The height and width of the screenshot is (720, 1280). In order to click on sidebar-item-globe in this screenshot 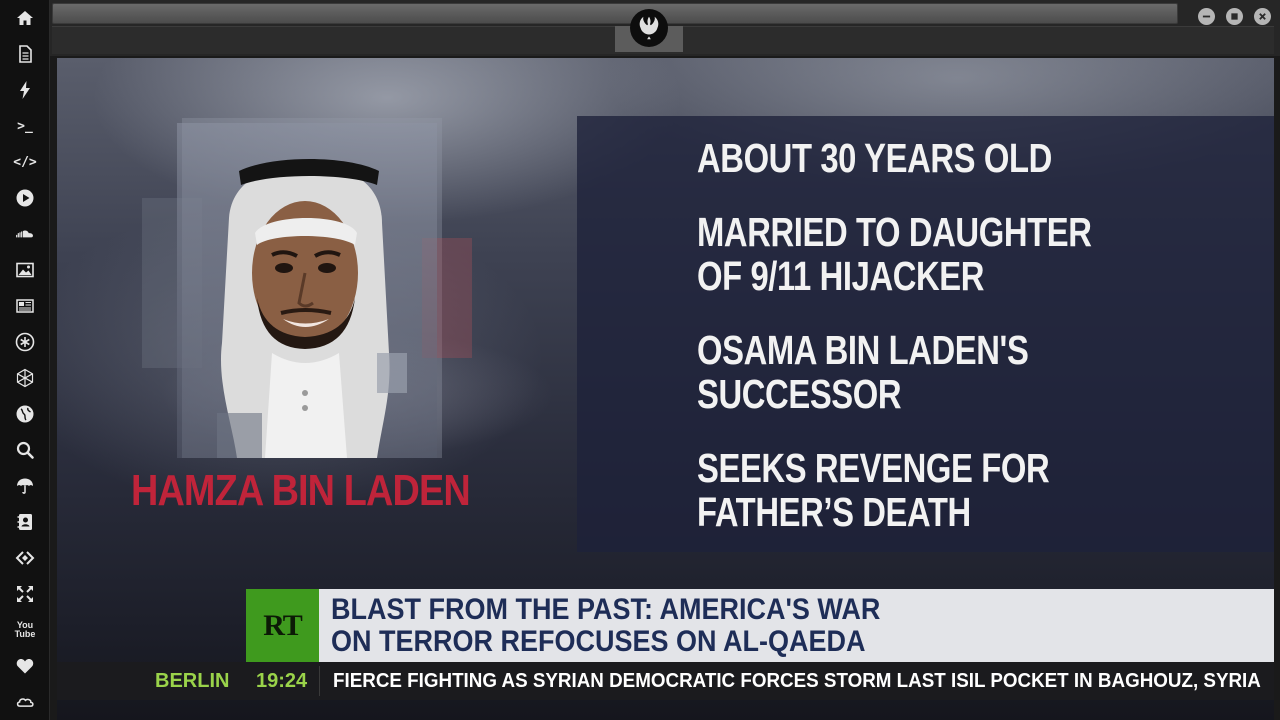, I will do `click(25, 414)`.